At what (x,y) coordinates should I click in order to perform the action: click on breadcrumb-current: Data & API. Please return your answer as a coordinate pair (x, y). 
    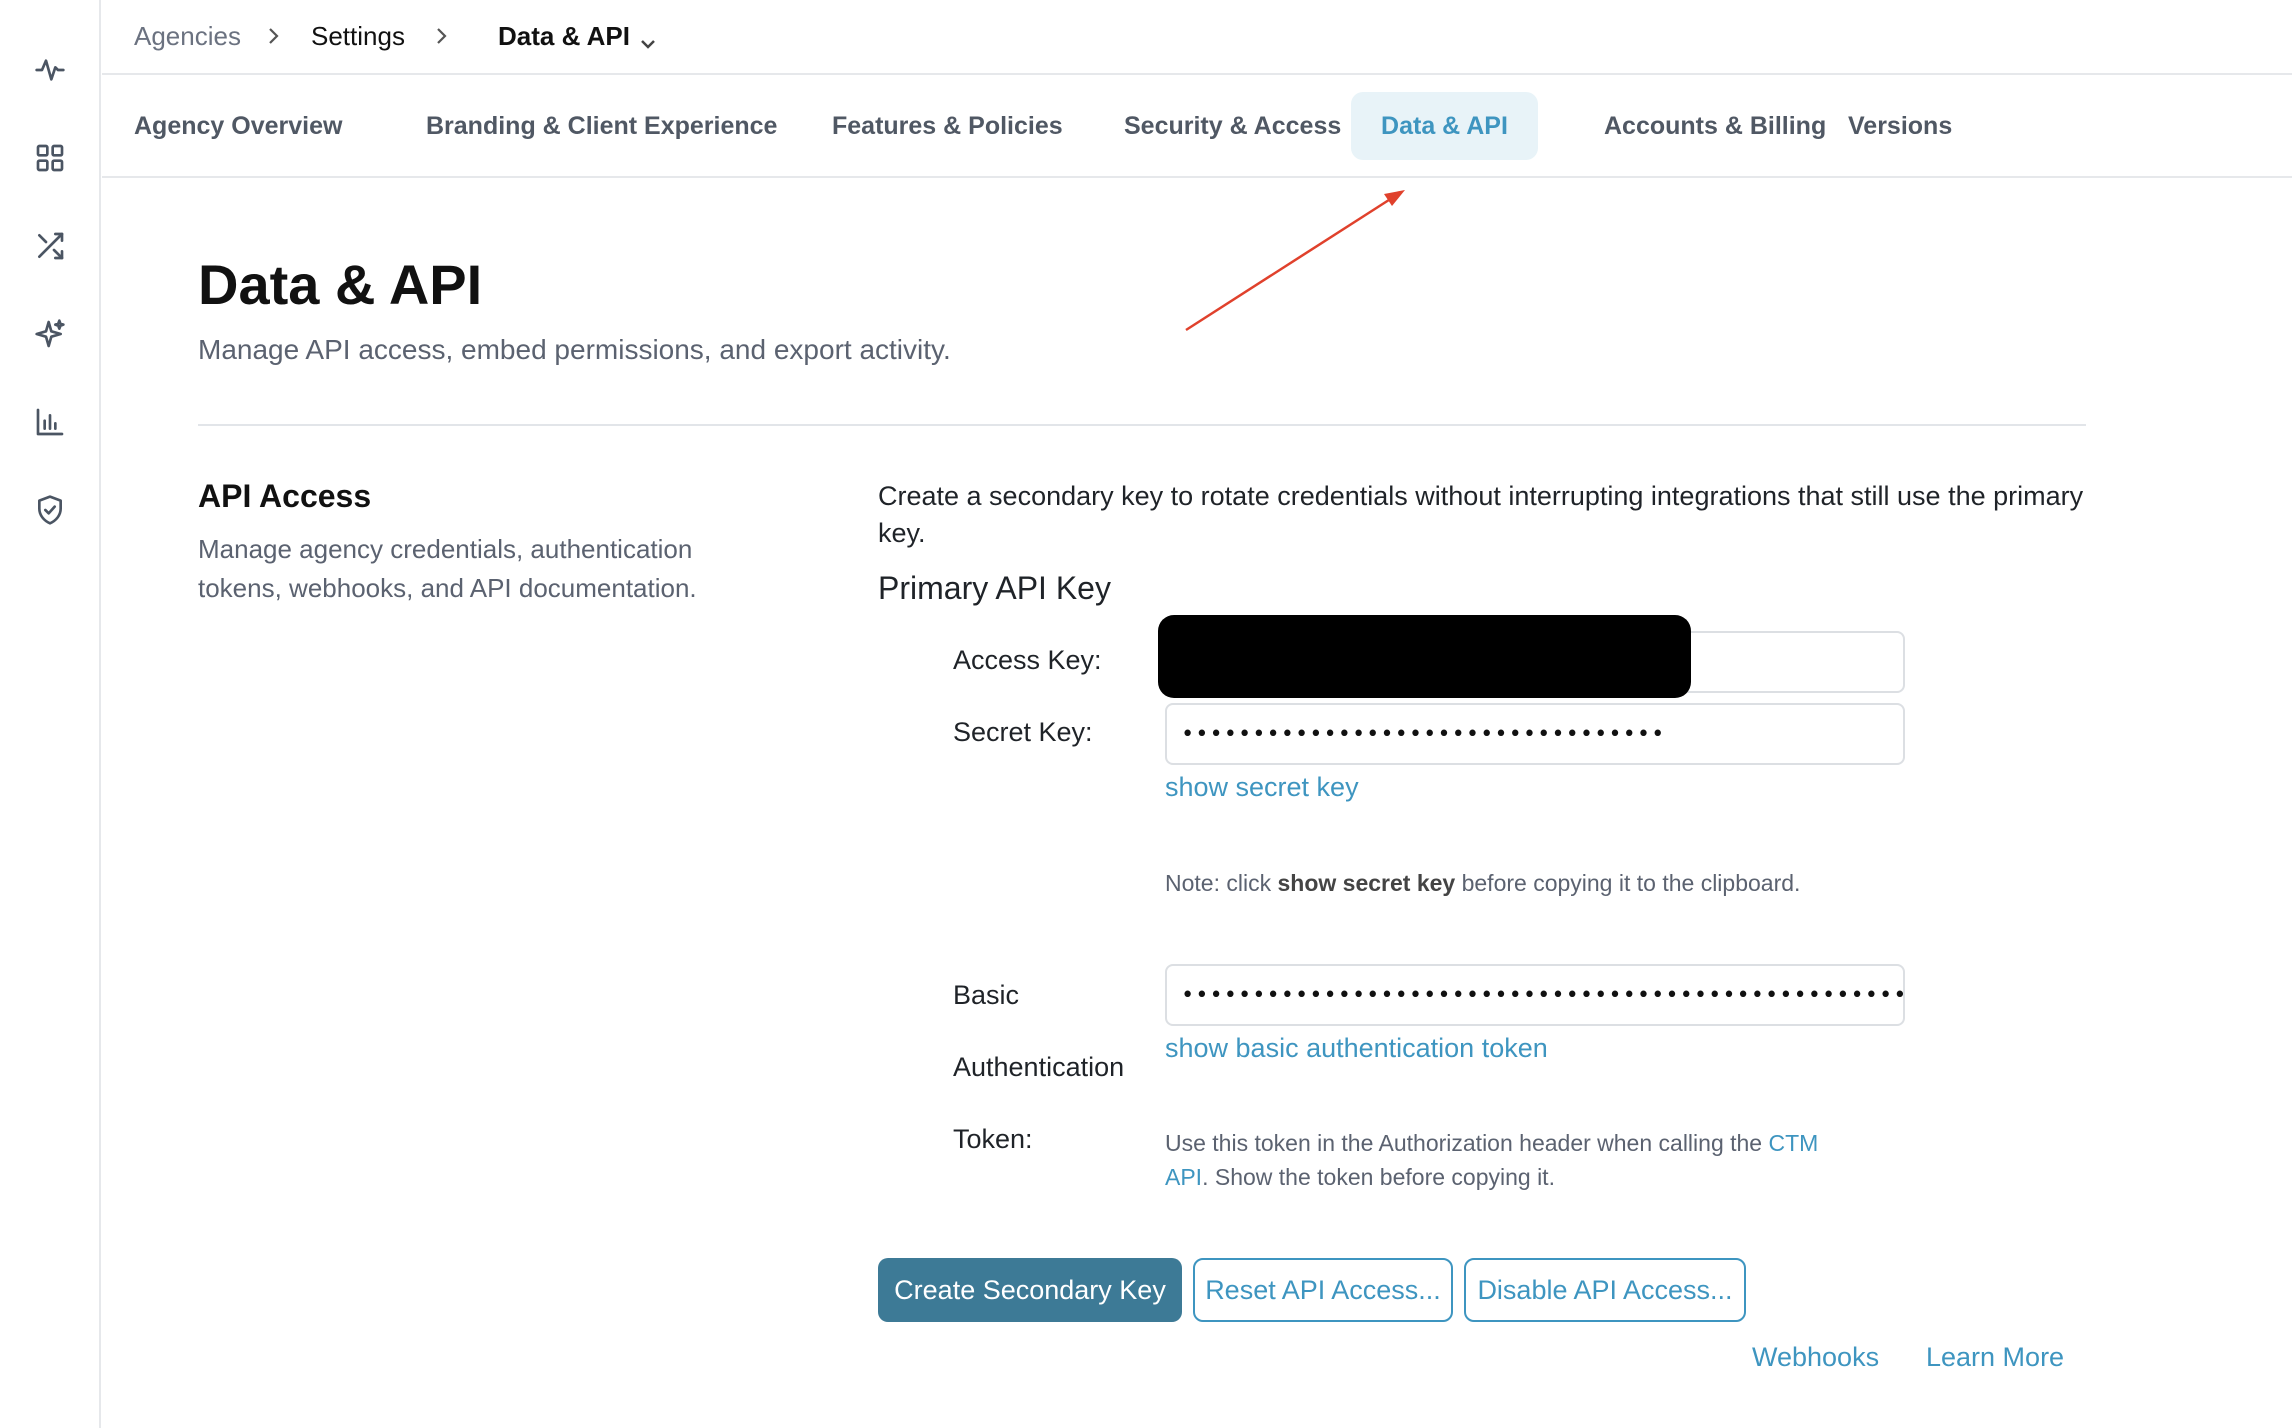
    Looking at the image, I should click on (564, 36).